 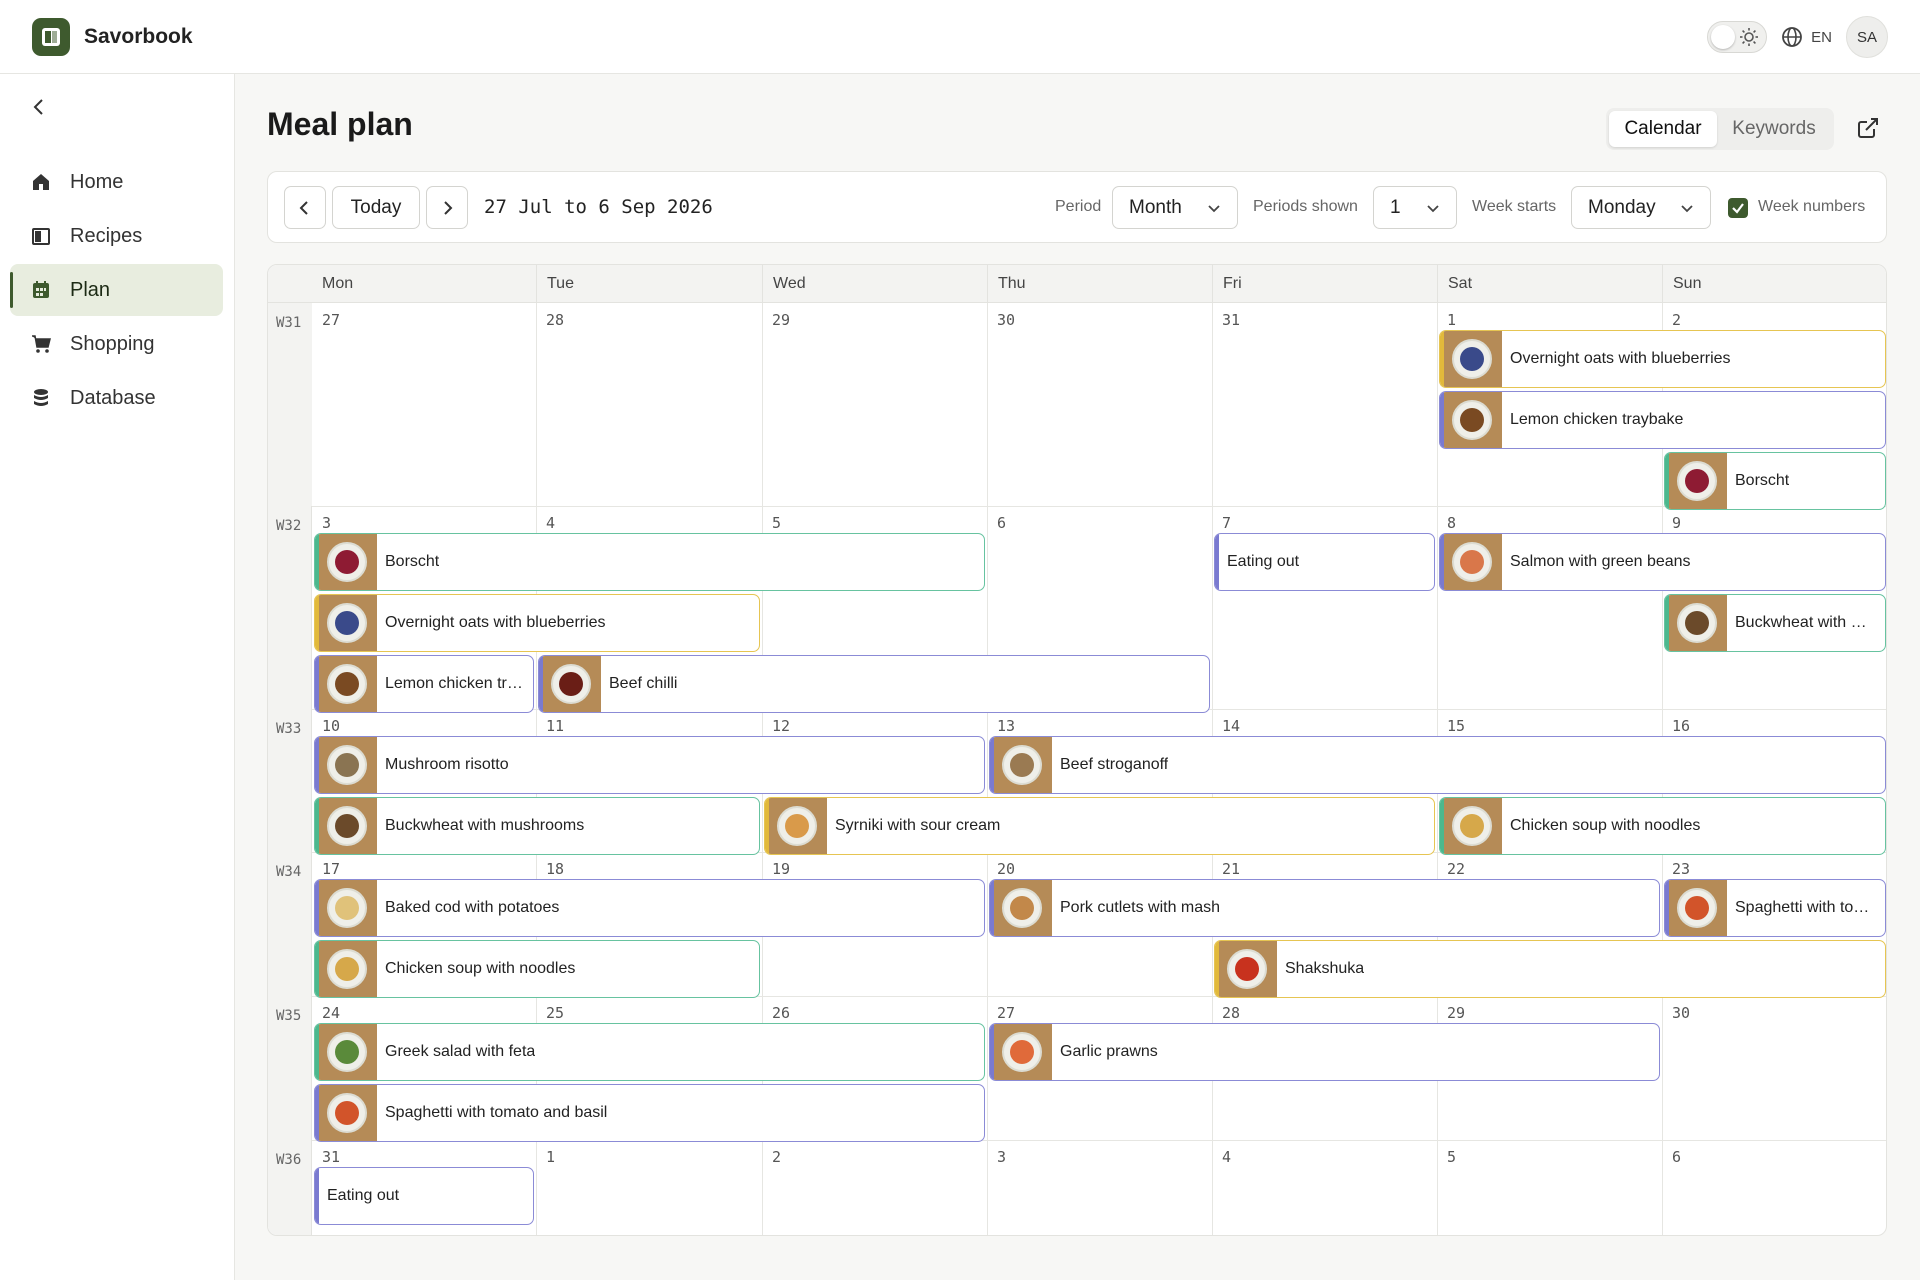 What do you see at coordinates (1774, 129) in the screenshot?
I see `tab-keywords: Keywords` at bounding box center [1774, 129].